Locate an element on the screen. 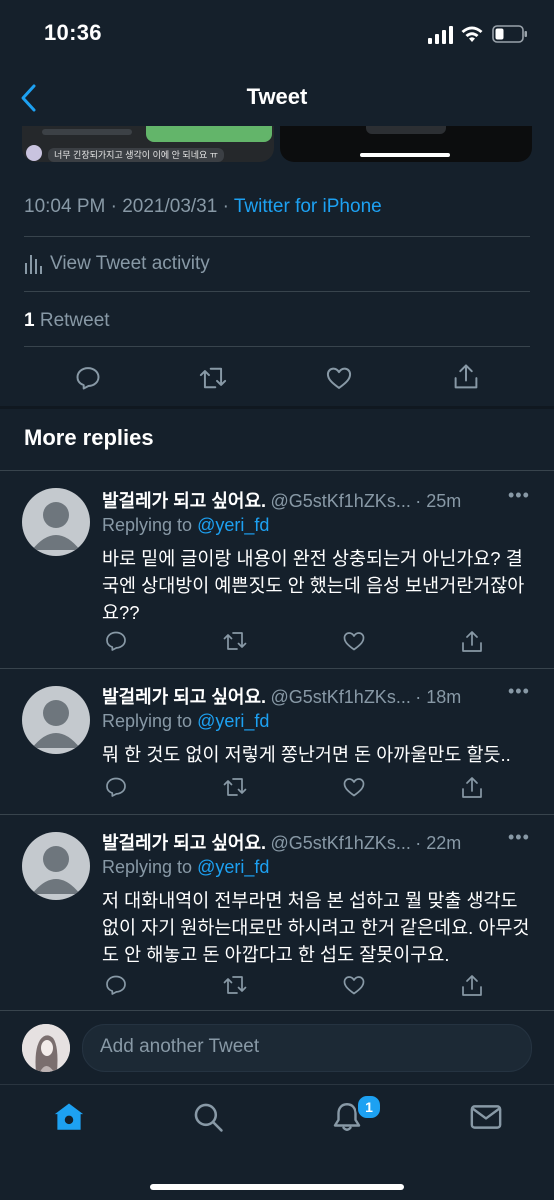 The image size is (554, 1200). chat-bubble-text: 너무 긴장되가지고 생각이 이에 안 되네요 ㅠ is located at coordinates (136, 155).